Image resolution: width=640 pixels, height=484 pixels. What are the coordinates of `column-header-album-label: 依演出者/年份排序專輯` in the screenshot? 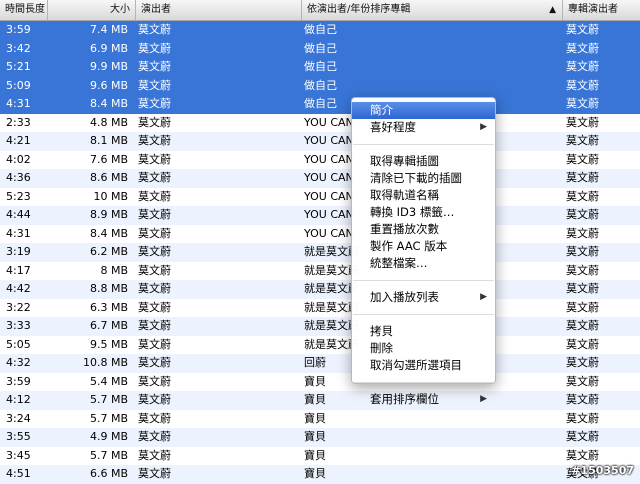 It's located at (359, 9).